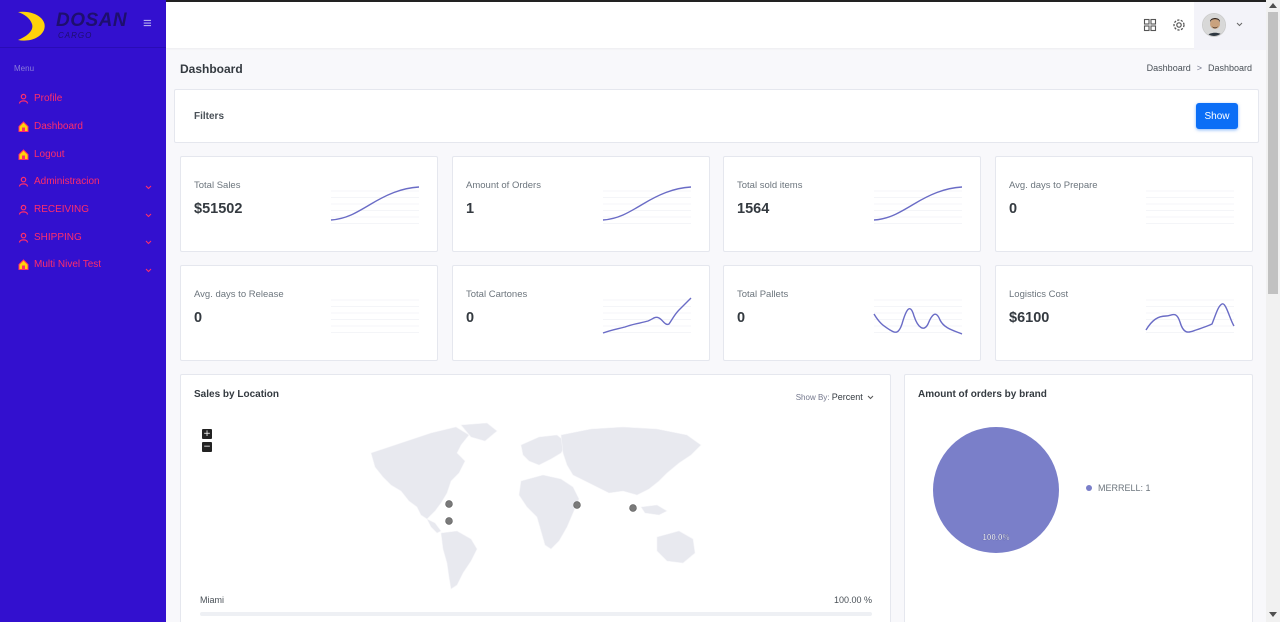  I want to click on stat-label: Avg. days to Prepare, so click(1053, 185).